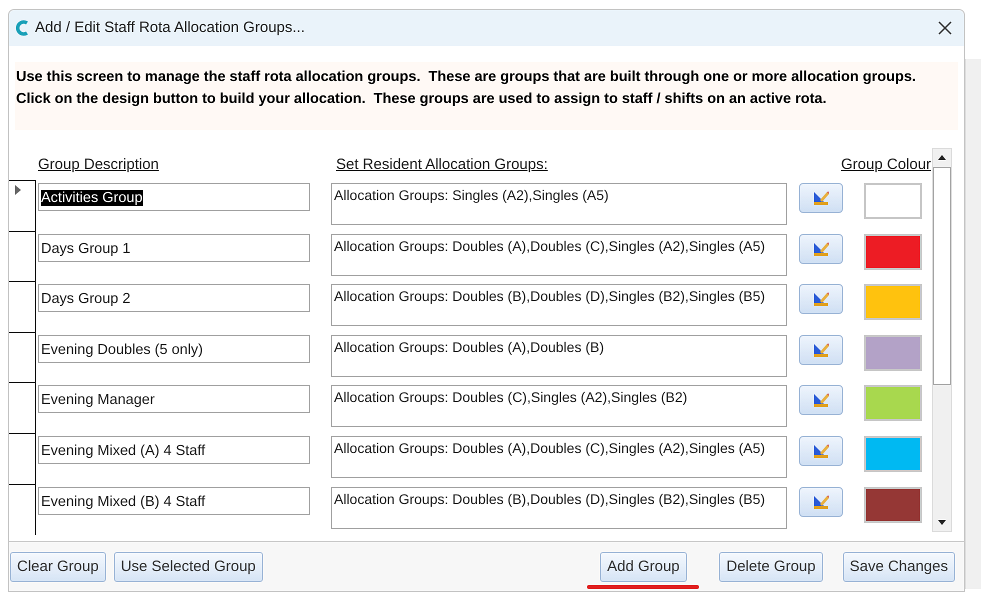 The height and width of the screenshot is (599, 981). What do you see at coordinates (174, 500) in the screenshot?
I see `description-field: Evening Mixed (B) 4 Staff` at bounding box center [174, 500].